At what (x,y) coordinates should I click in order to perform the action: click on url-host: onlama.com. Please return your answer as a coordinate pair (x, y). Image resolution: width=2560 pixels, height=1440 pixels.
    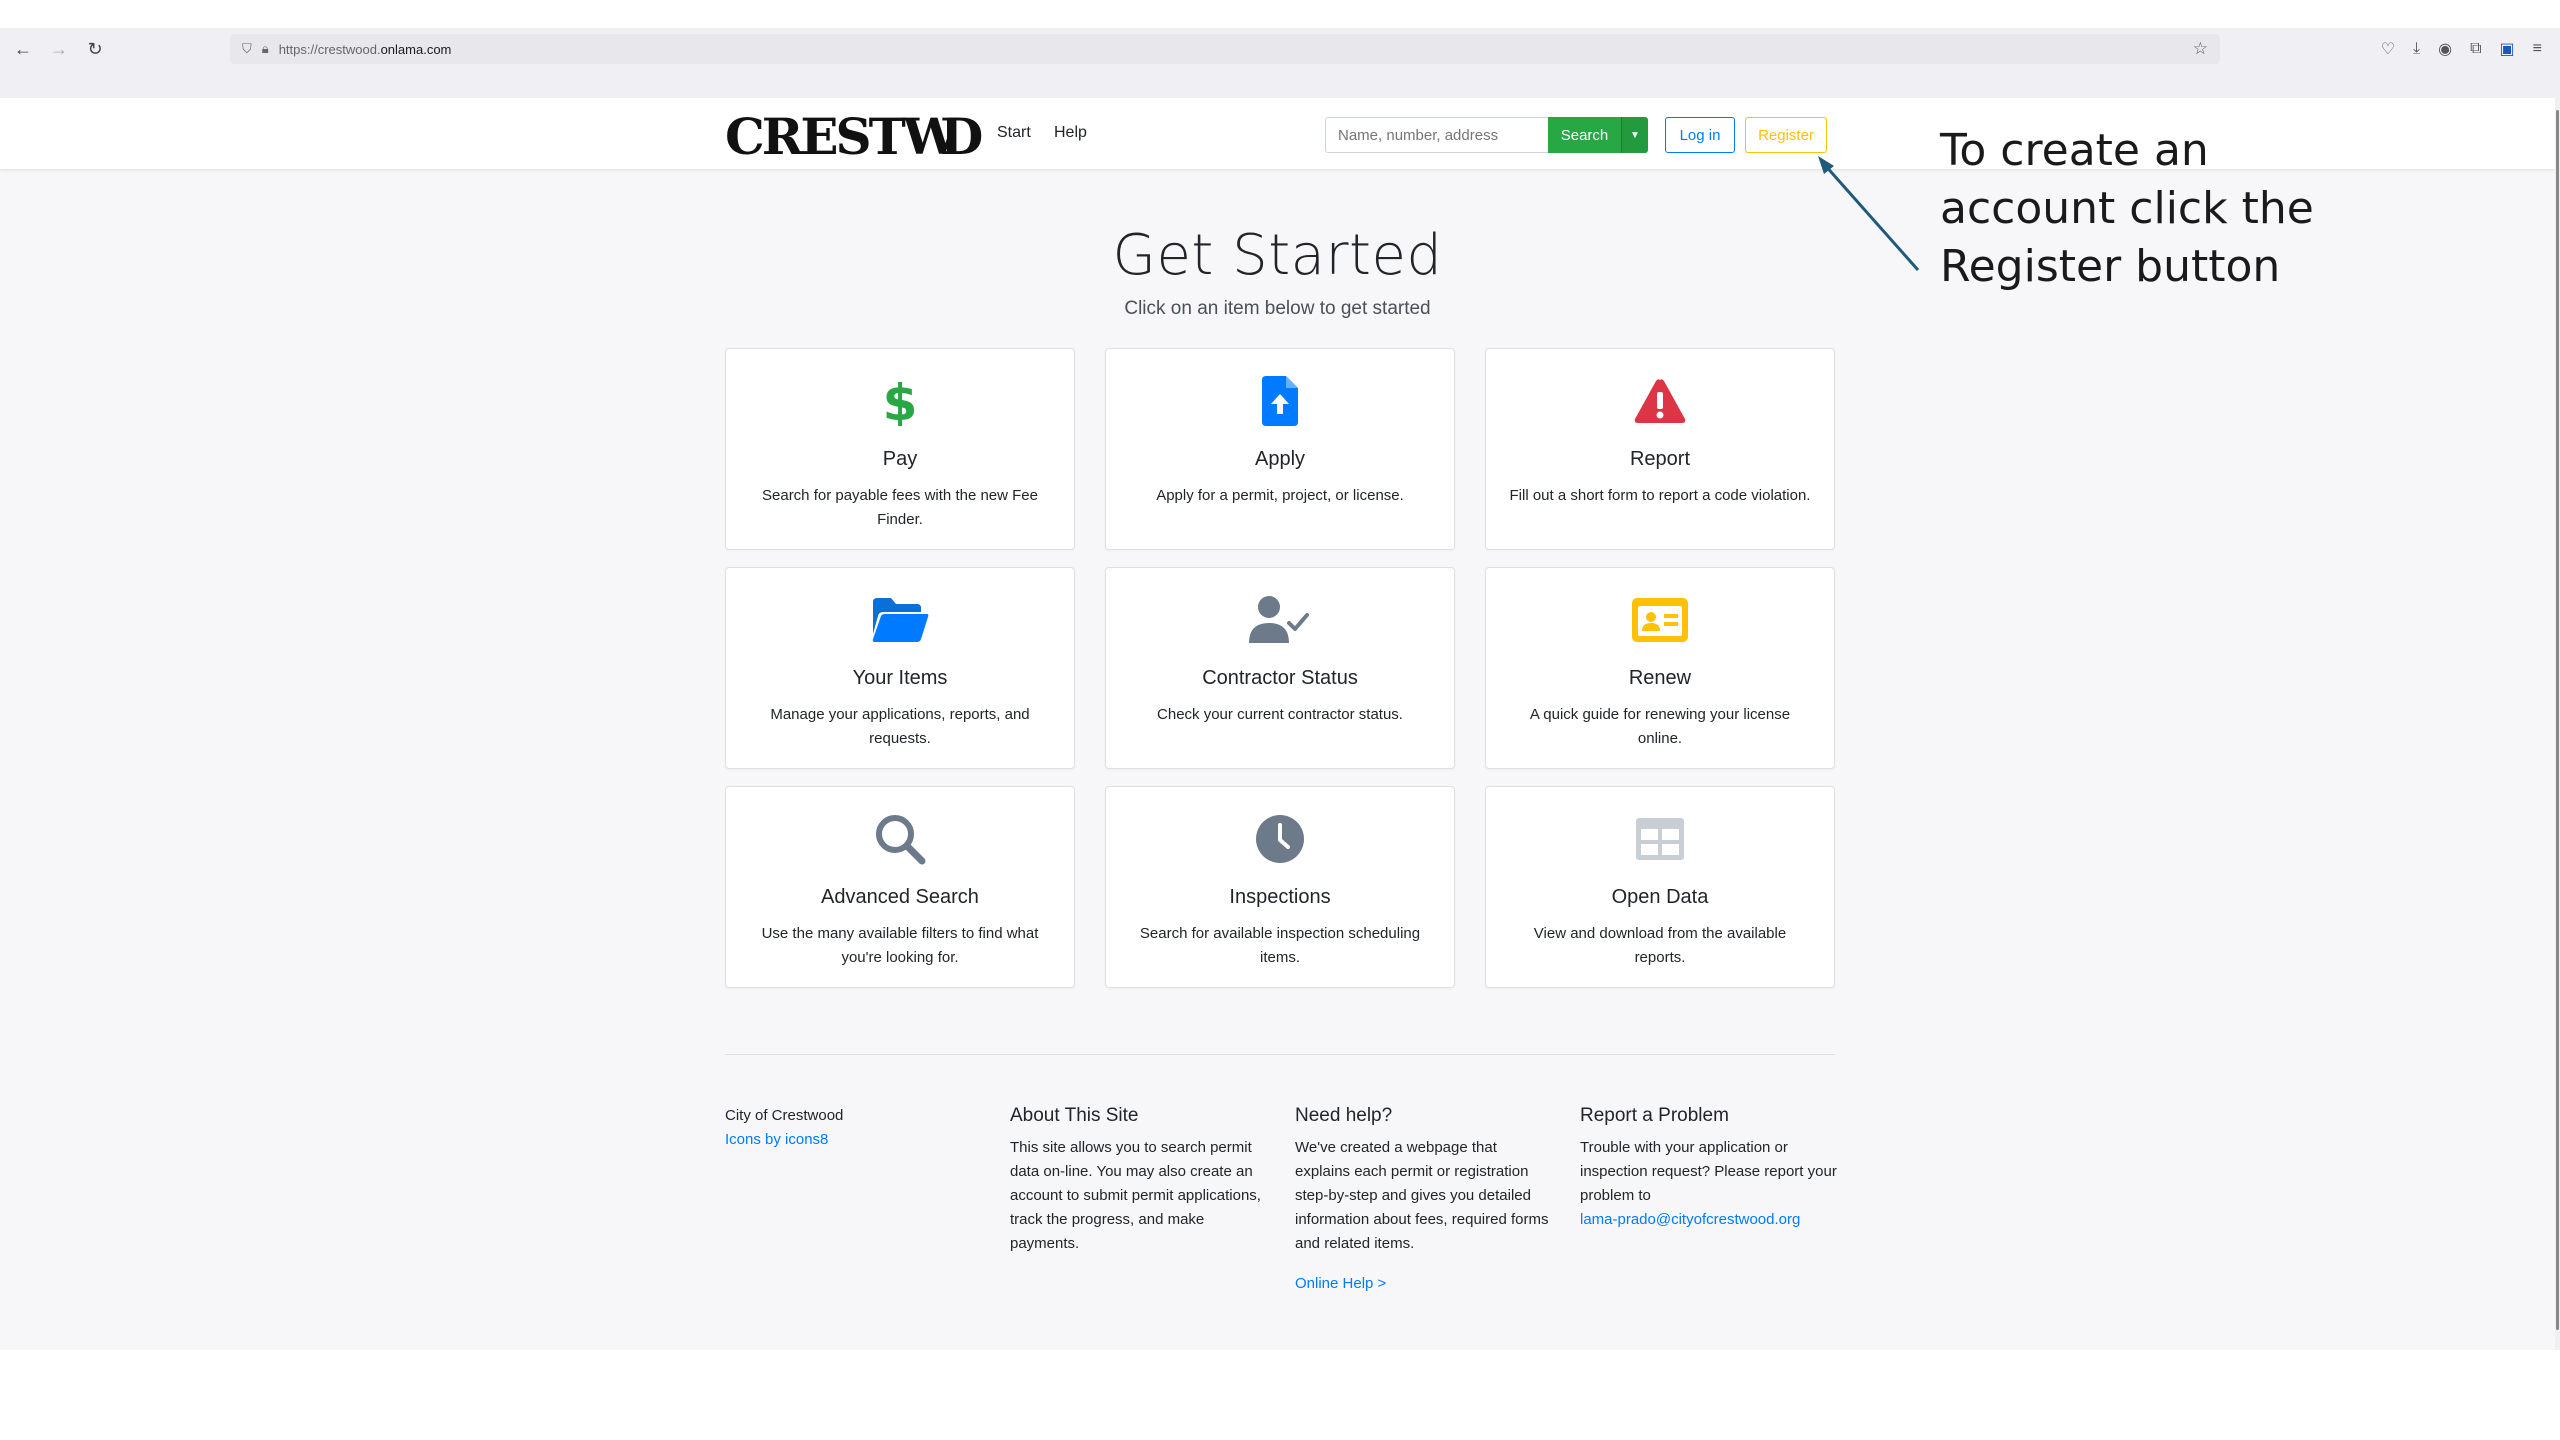
    Looking at the image, I should click on (416, 49).